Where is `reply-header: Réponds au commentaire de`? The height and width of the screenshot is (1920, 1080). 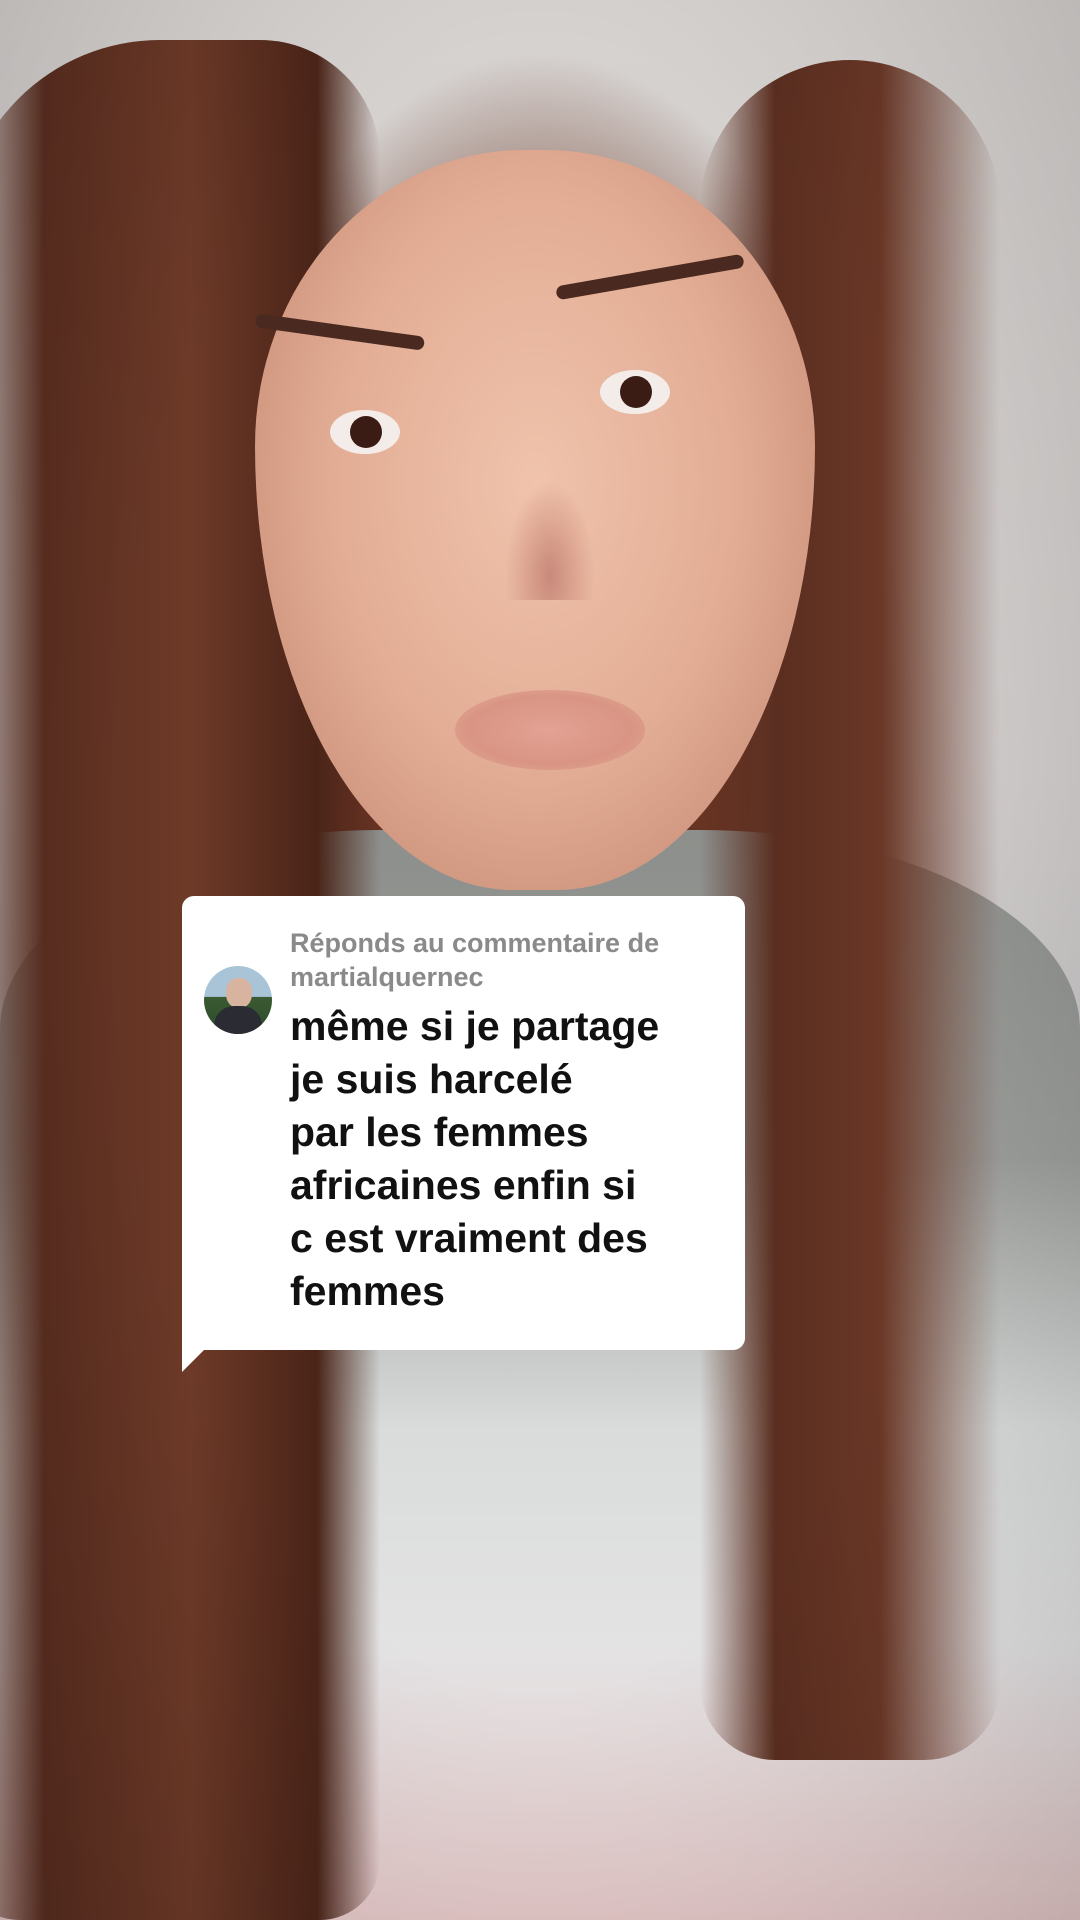 reply-header: Réponds au commentaire de is located at coordinates (475, 943).